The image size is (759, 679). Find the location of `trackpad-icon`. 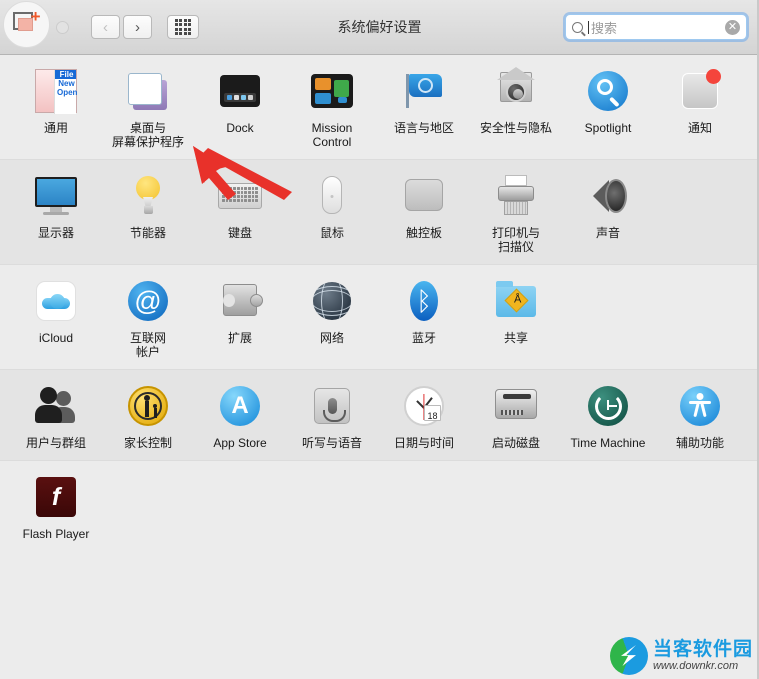

trackpad-icon is located at coordinates (424, 196).